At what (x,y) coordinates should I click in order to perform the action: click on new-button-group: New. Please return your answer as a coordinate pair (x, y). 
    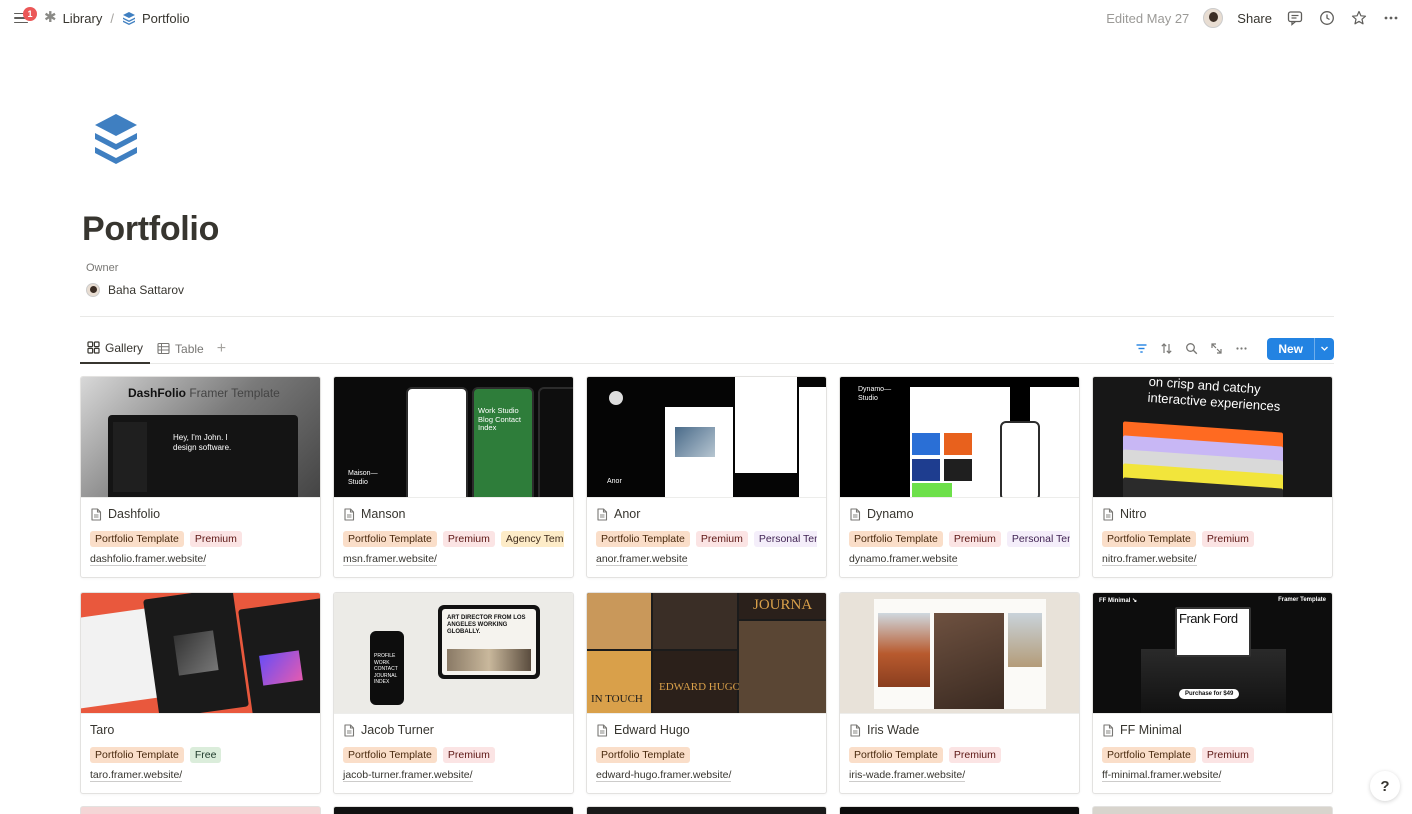
    Looking at the image, I should click on (1300, 348).